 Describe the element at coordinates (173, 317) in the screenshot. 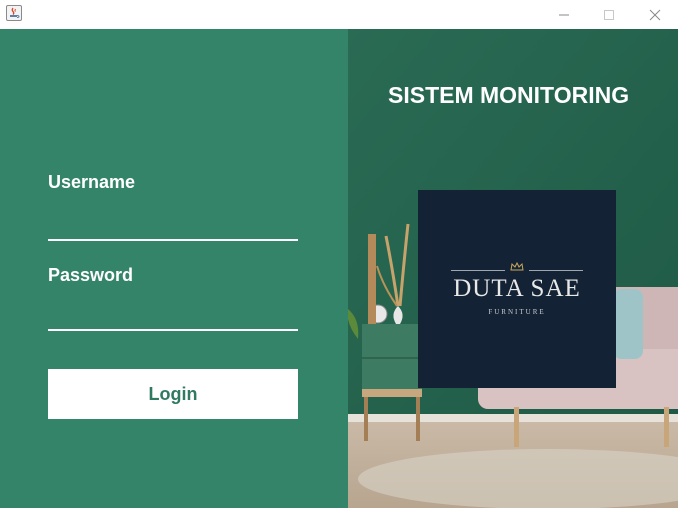

I see `password-field` at that location.